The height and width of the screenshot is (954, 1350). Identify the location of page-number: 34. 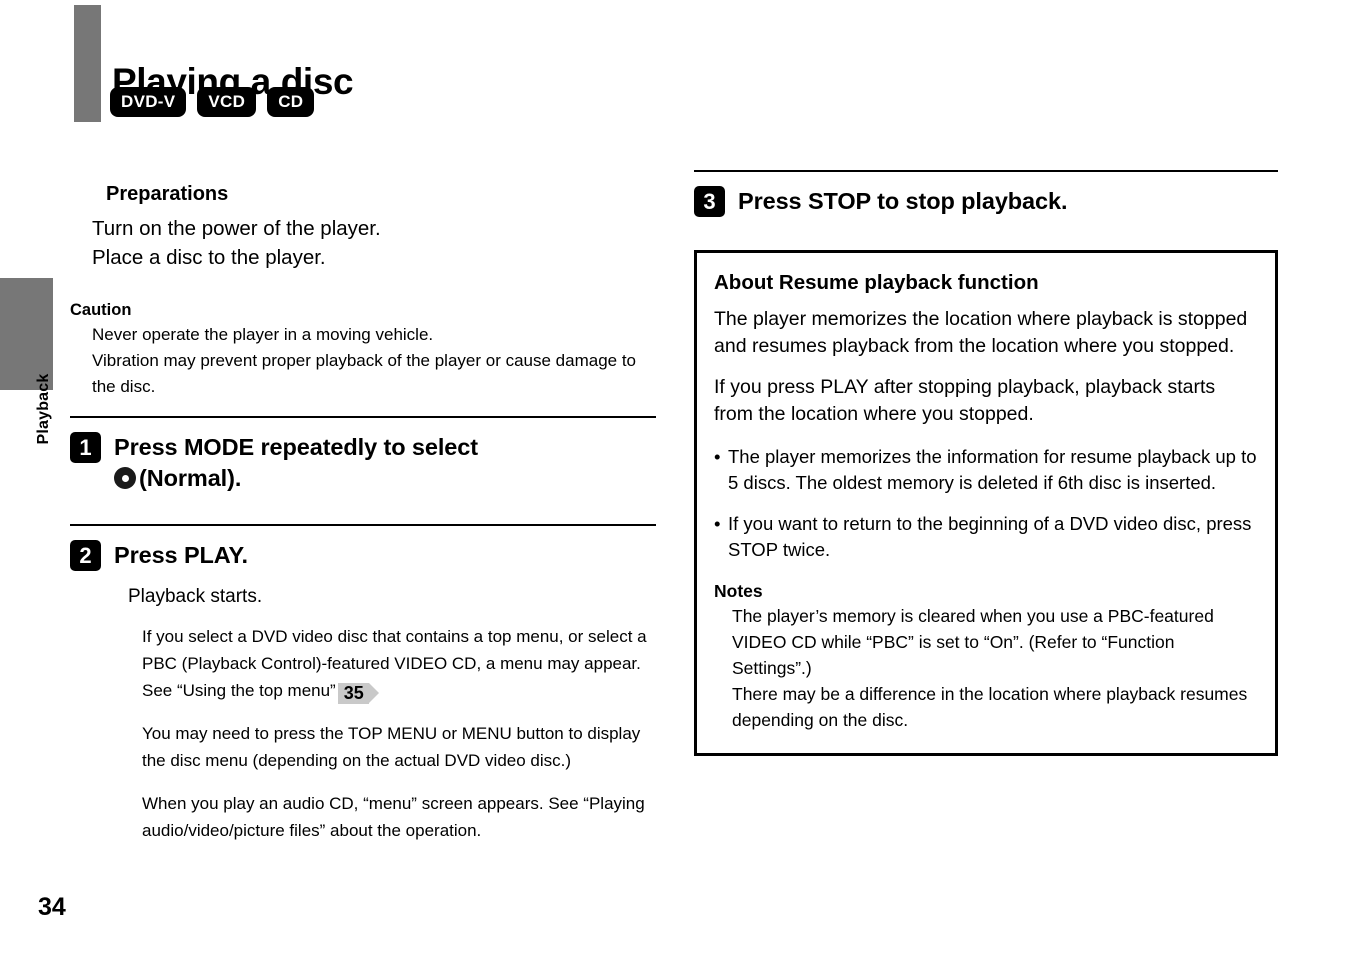
(52, 907).